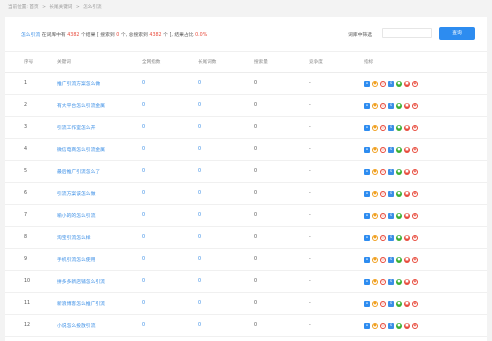  I want to click on keyword-link: 有大平台怎么引流金属, so click(81, 106).